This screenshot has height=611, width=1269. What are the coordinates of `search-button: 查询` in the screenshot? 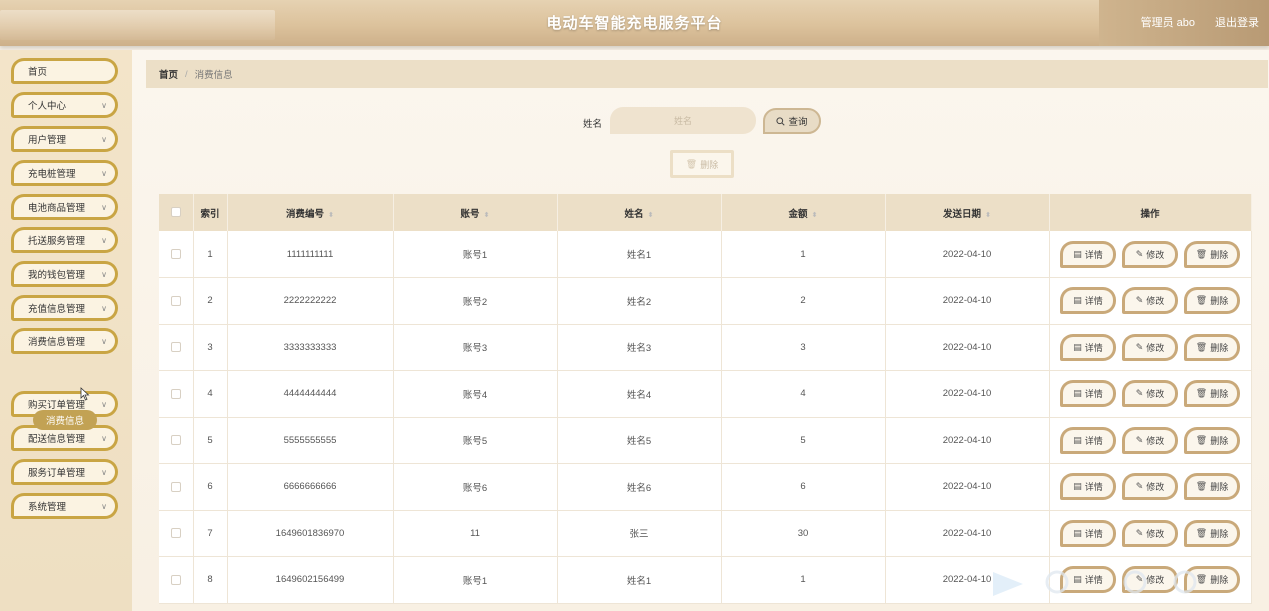 It's located at (792, 121).